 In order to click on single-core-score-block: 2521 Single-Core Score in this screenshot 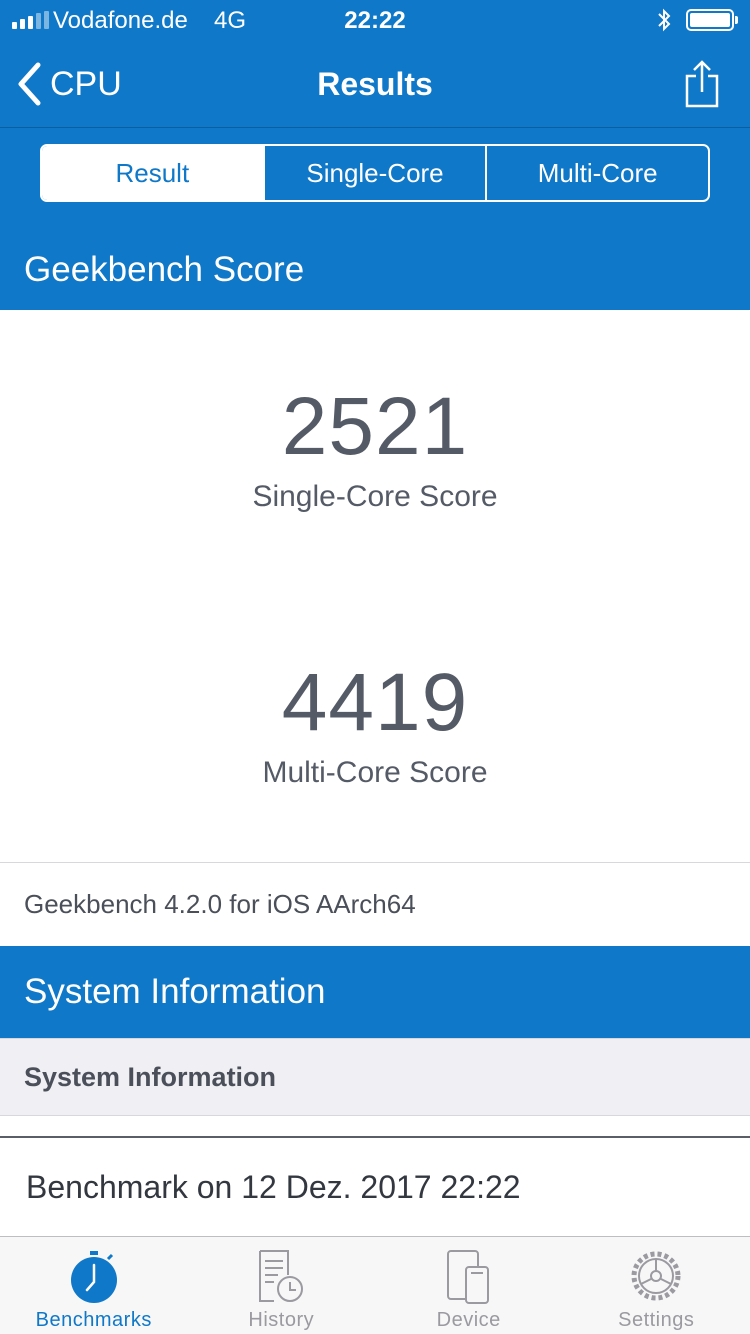, I will do `click(375, 447)`.